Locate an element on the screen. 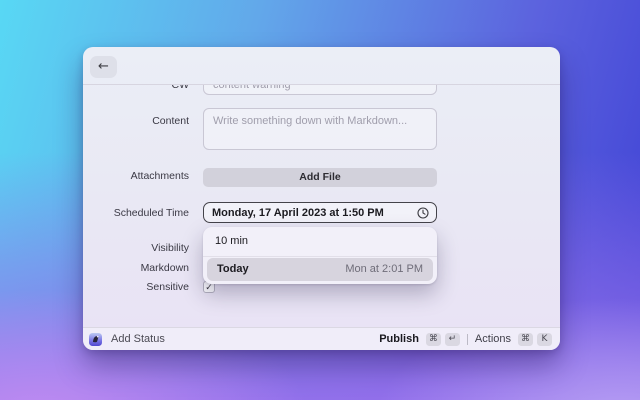 Image resolution: width=640 pixels, height=400 pixels. footer-group-divider is located at coordinates (467, 339).